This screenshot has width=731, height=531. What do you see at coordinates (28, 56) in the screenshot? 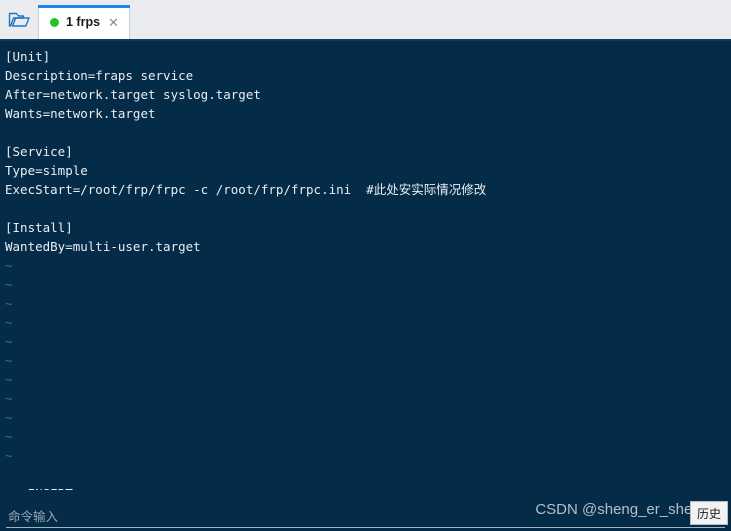
I see `terminal-line: [Unit]` at bounding box center [28, 56].